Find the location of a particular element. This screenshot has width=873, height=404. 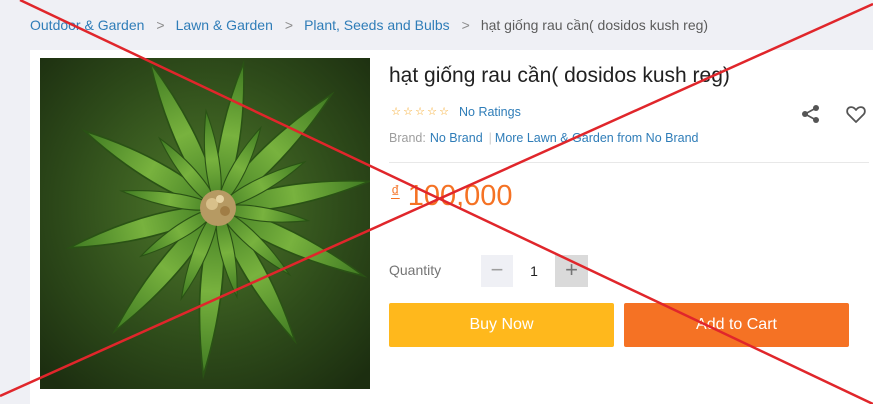

quantity-input is located at coordinates (534, 271).